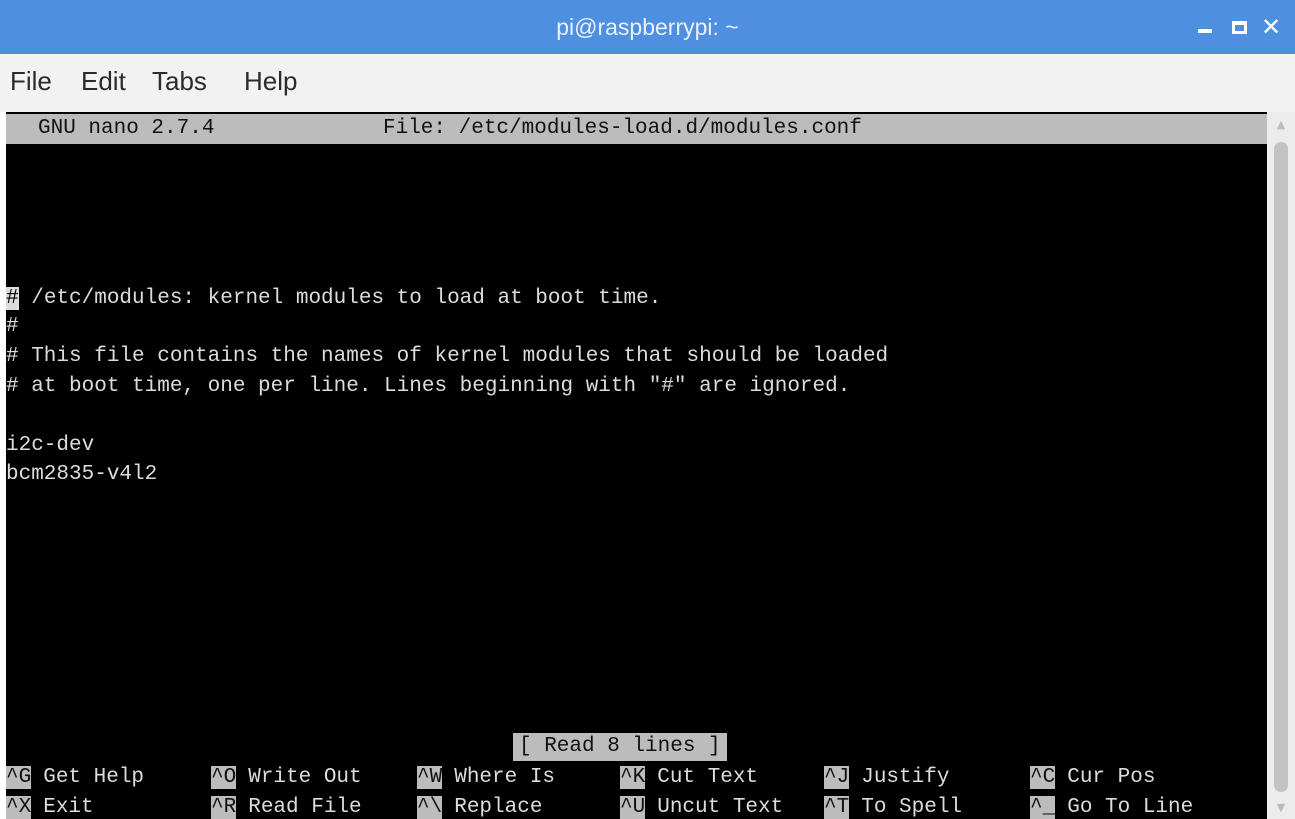 Image resolution: width=1295 pixels, height=819 pixels. What do you see at coordinates (633, 777) in the screenshot?
I see `shortcut-key: ^K` at bounding box center [633, 777].